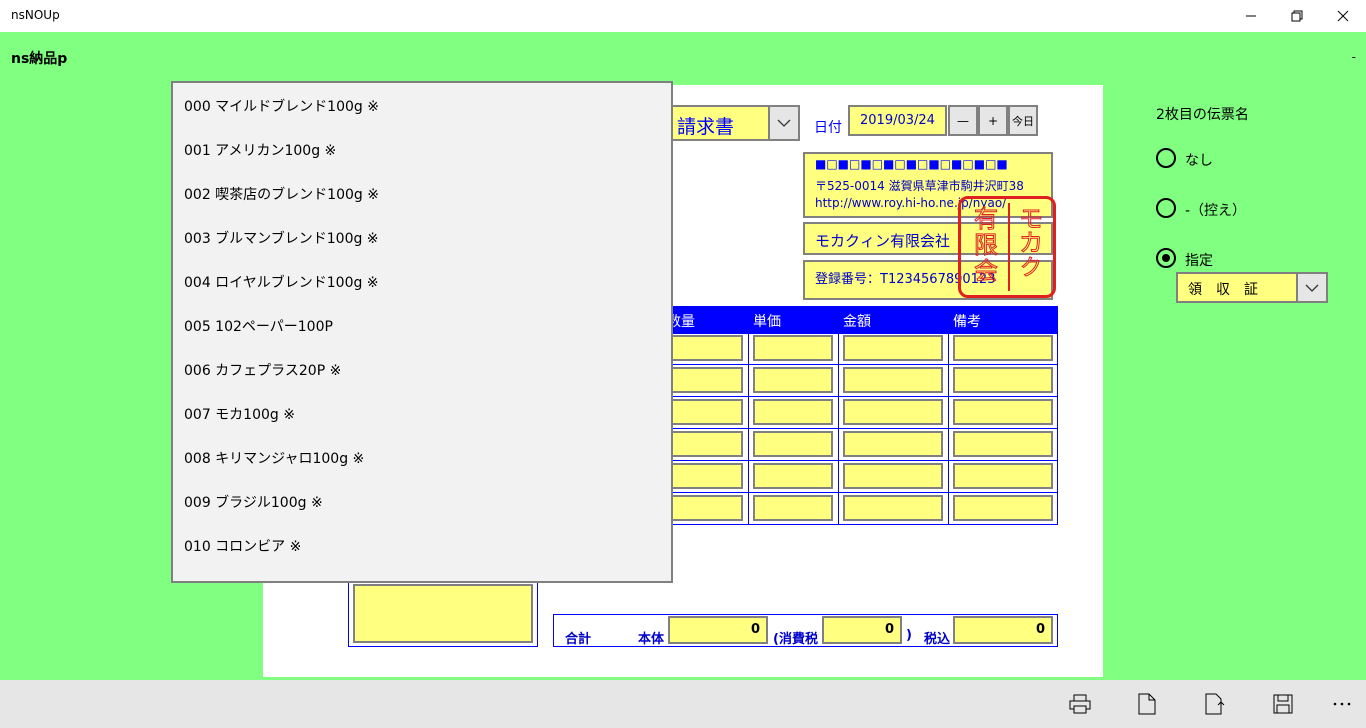  I want to click on today-button: 今日, so click(1023, 120).